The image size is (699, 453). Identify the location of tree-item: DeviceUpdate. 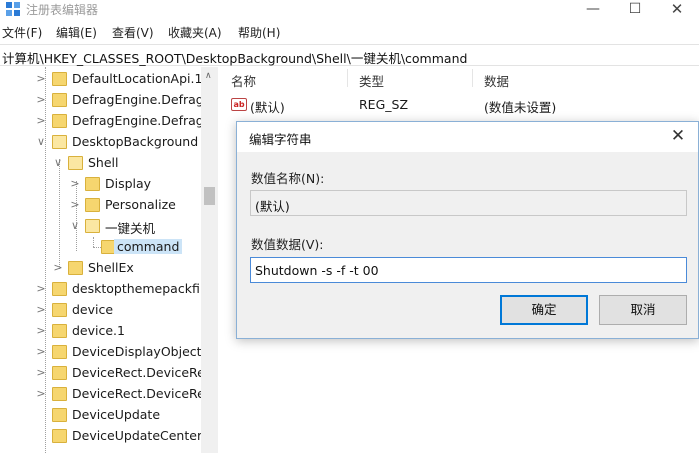
(100, 415).